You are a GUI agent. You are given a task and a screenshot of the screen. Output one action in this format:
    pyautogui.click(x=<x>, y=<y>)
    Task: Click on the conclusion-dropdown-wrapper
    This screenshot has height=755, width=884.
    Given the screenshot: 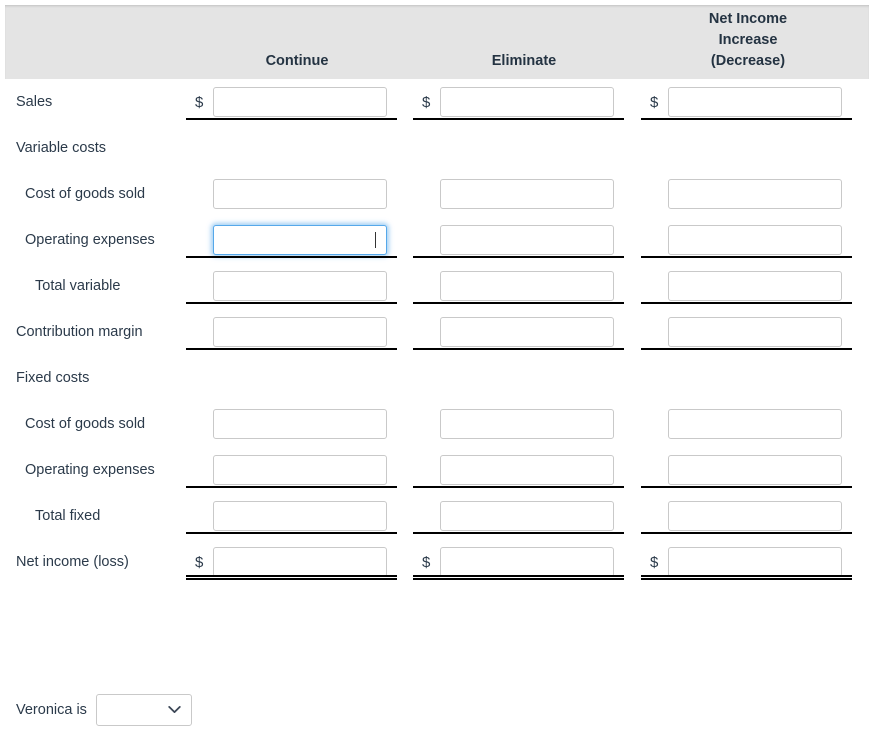 What is the action you would take?
    pyautogui.click(x=143, y=710)
    